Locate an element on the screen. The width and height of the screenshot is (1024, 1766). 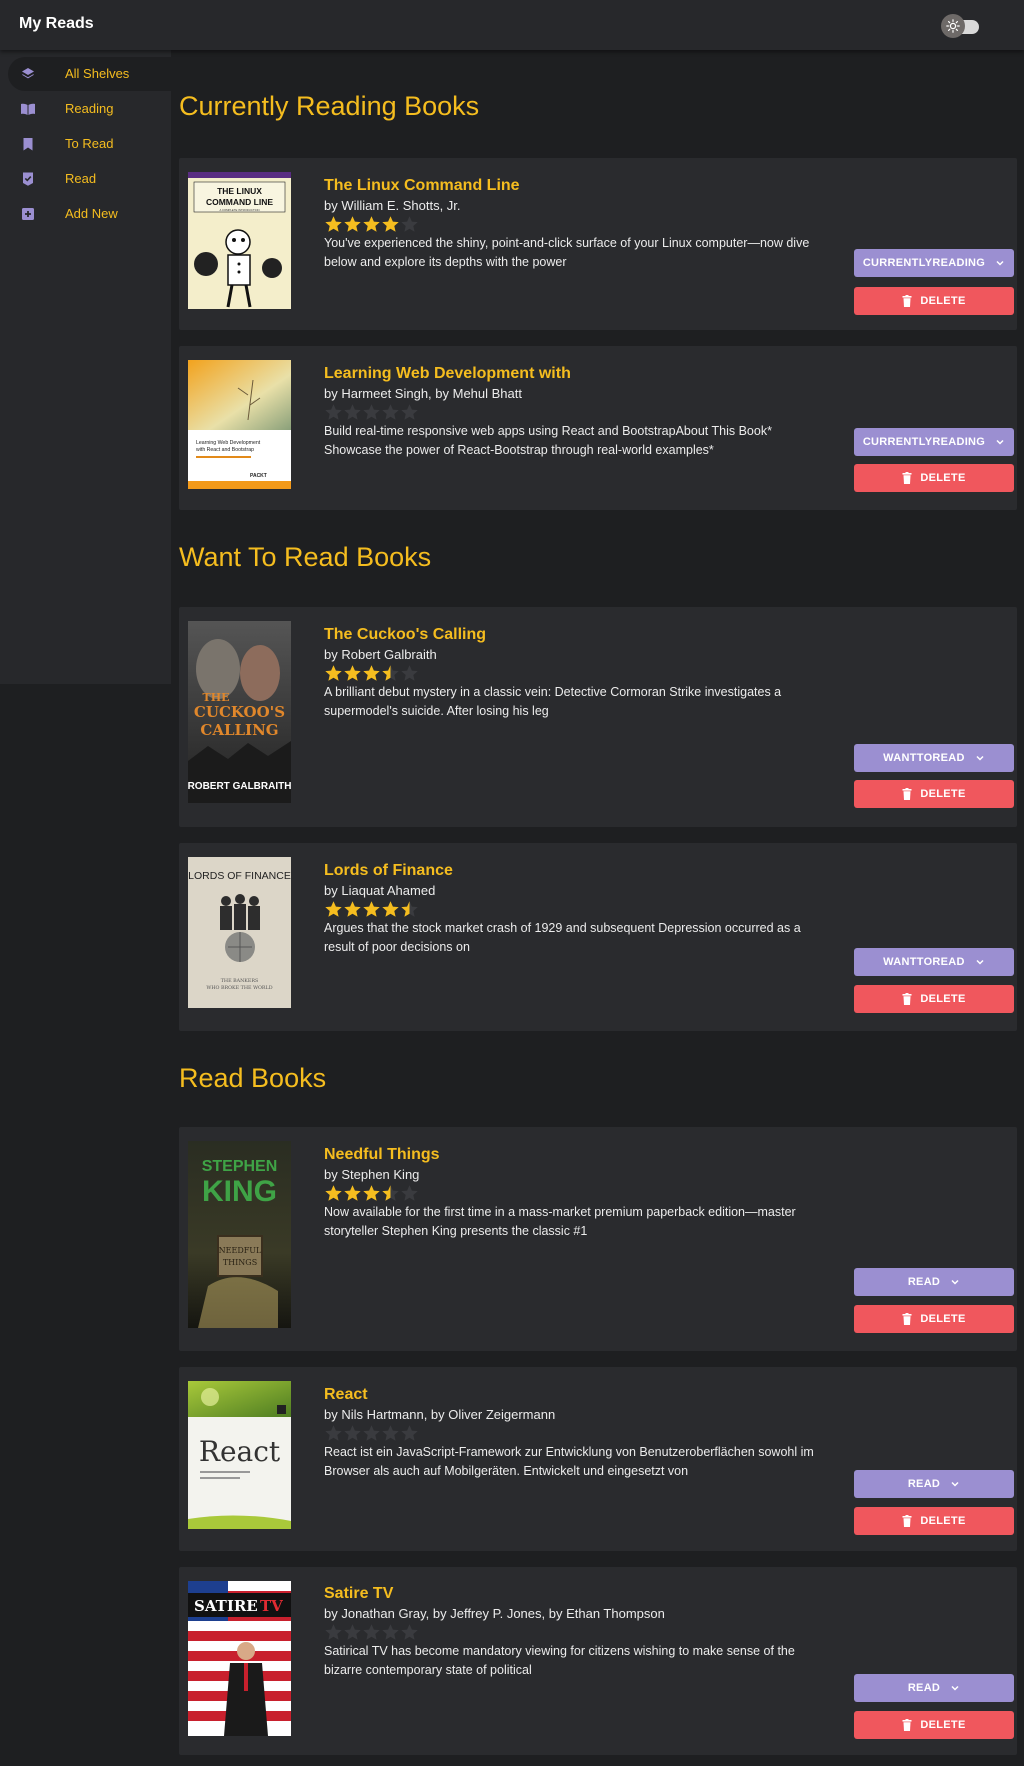
book-cover-react: React is located at coordinates (239, 1455).